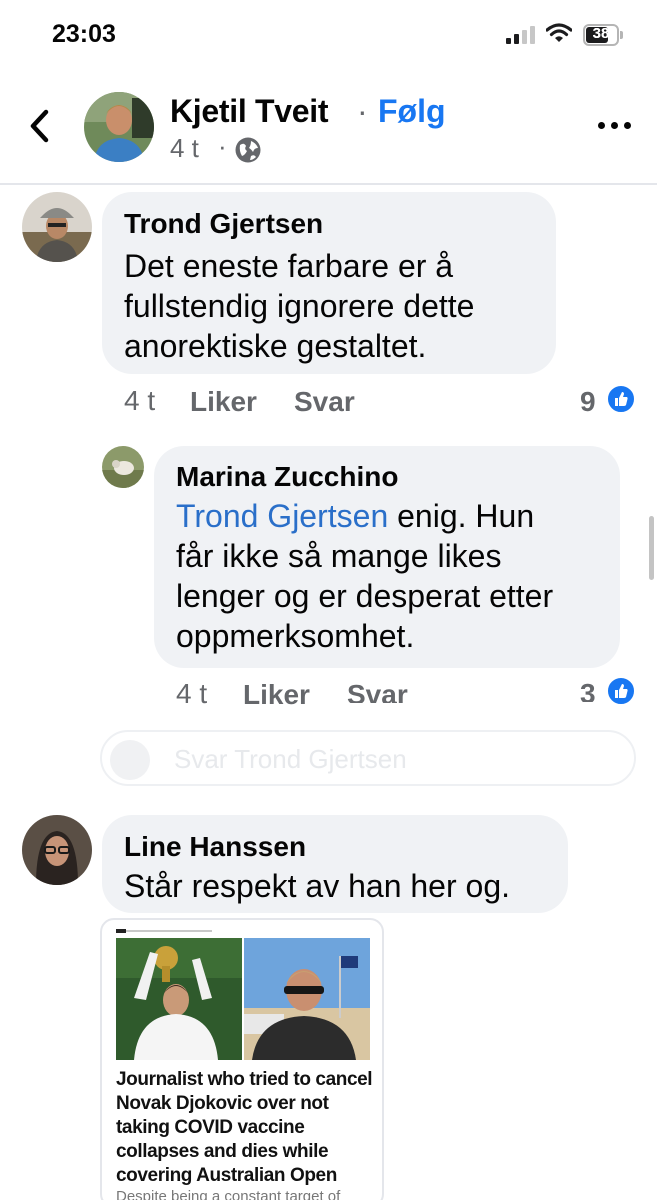  I want to click on commenter-name: Line Hanssen, so click(215, 847).